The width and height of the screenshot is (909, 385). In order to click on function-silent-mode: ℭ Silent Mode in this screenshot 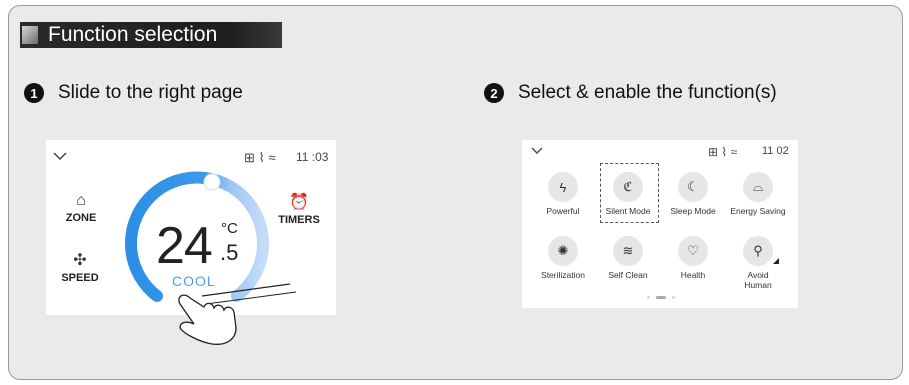, I will do `click(628, 194)`.